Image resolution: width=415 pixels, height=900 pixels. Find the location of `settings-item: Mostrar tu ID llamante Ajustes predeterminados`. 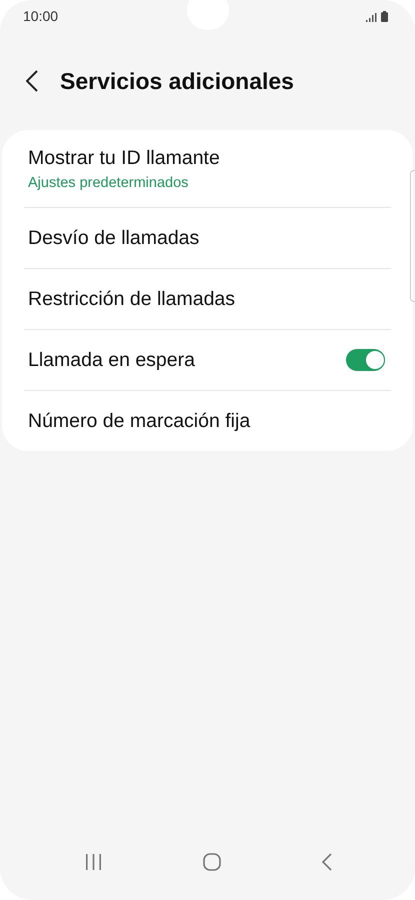

settings-item: Mostrar tu ID llamante Ajustes predeterminados is located at coordinates (207, 168).